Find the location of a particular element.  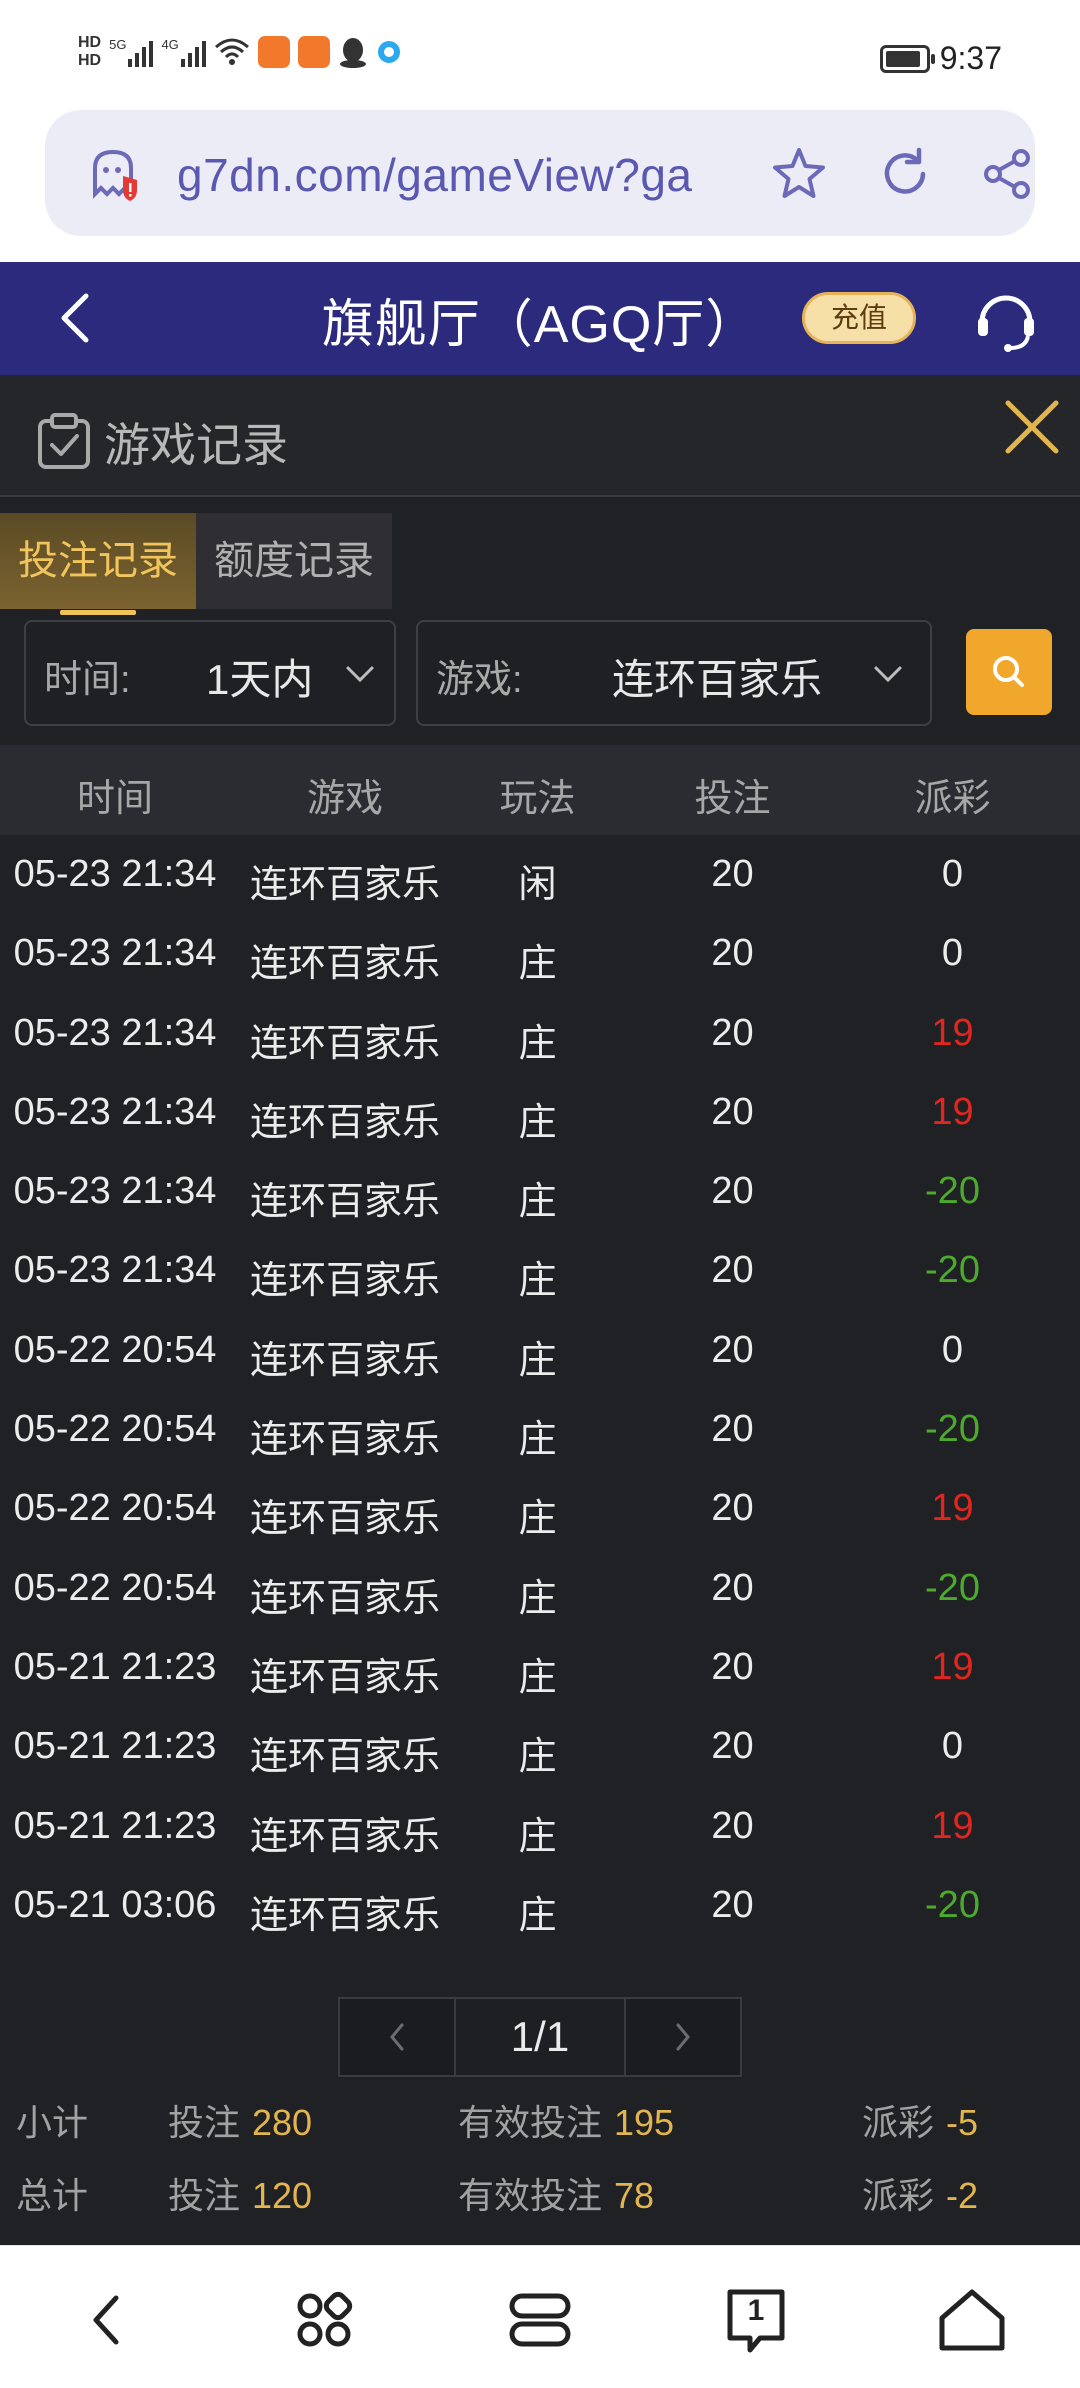

time-filter-select: 时间: 1天内 is located at coordinates (210, 673).